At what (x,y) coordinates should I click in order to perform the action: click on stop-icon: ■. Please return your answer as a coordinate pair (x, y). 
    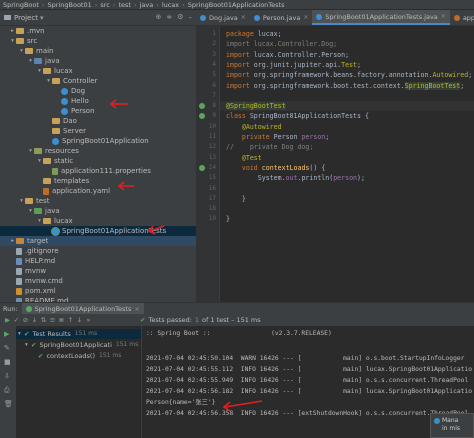
    Looking at the image, I should click on (7, 362).